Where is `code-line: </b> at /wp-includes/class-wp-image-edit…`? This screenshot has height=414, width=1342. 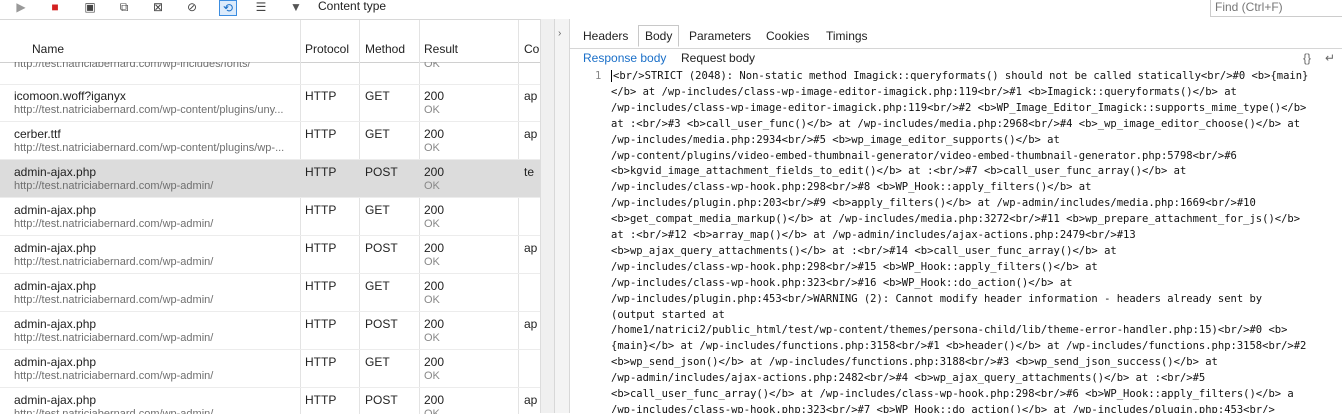 code-line: </b> at /wp-includes/class-wp-image-edit… is located at coordinates (924, 92).